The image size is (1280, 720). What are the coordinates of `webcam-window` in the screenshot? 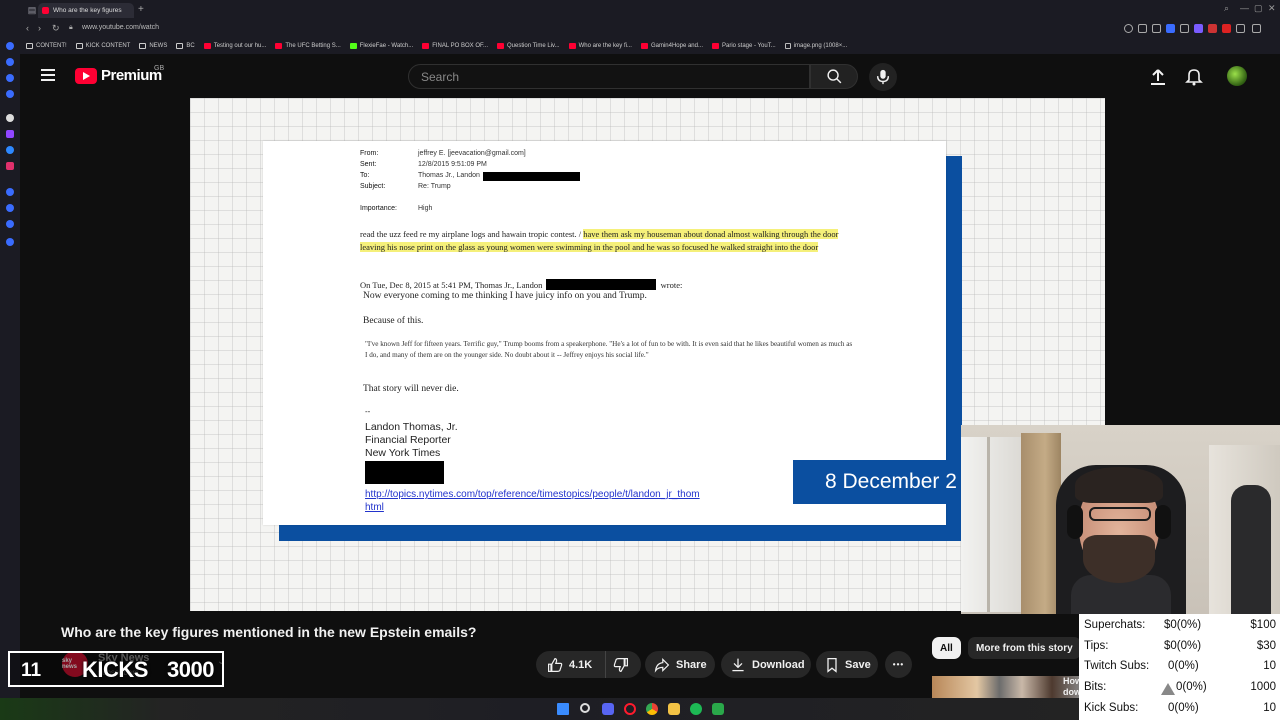 It's located at (991, 524).